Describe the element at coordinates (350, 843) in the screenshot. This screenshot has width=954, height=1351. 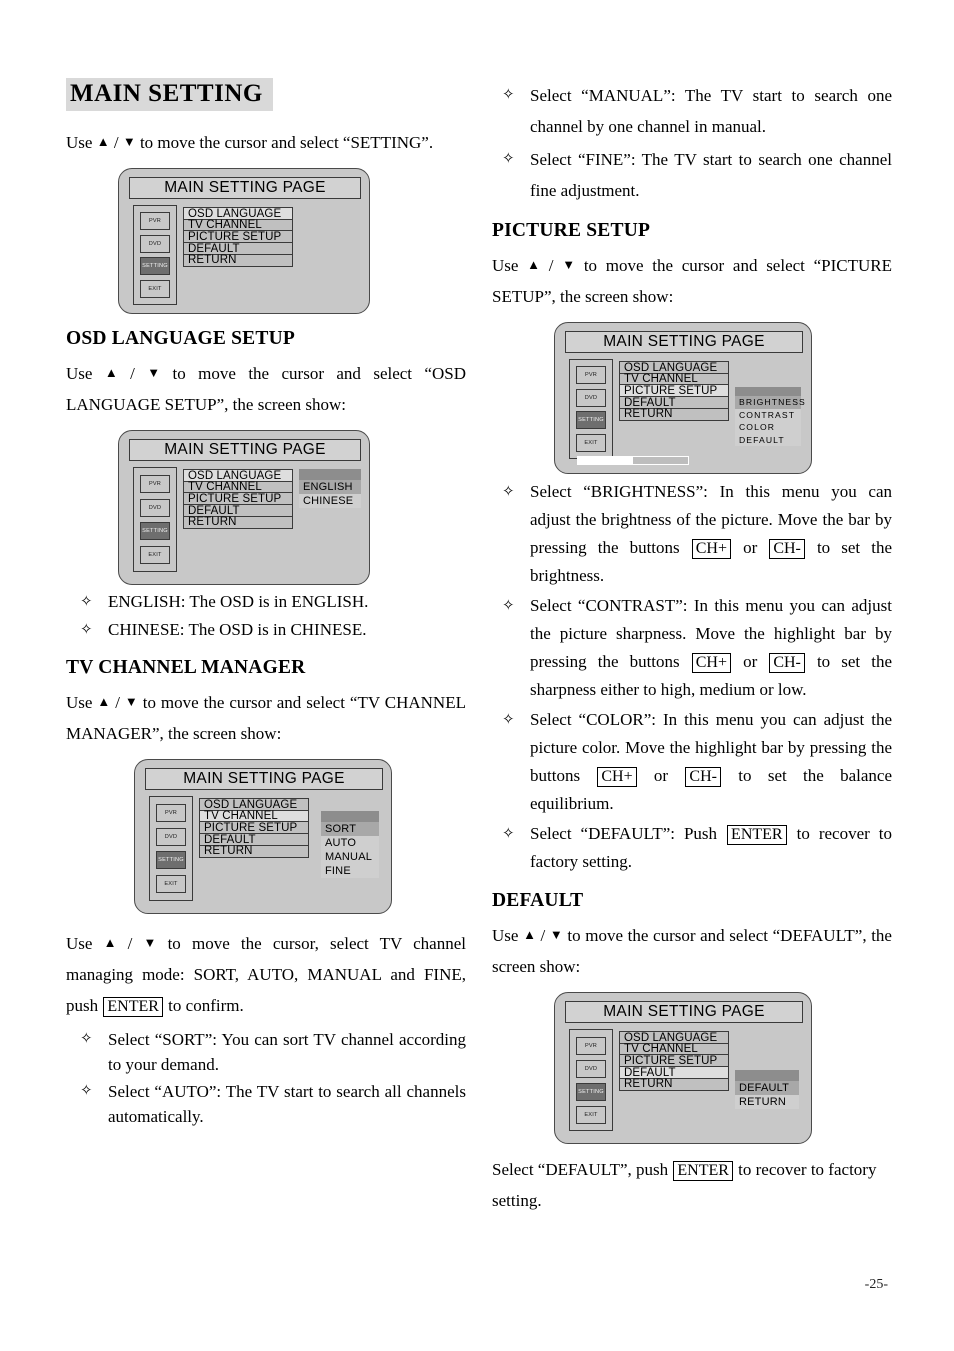
I see `osd-submenu-item-auto: AUTO` at that location.